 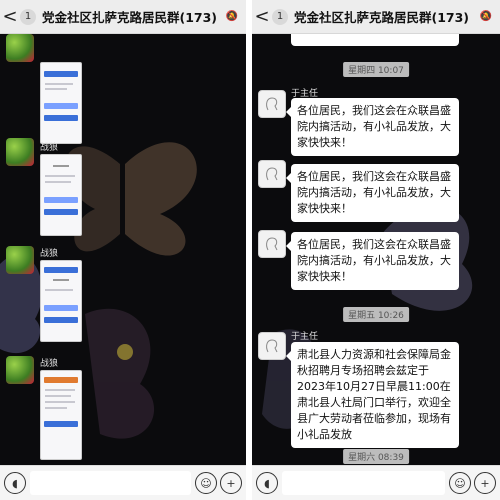 I want to click on previous-message-bubble, so click(x=375, y=40).